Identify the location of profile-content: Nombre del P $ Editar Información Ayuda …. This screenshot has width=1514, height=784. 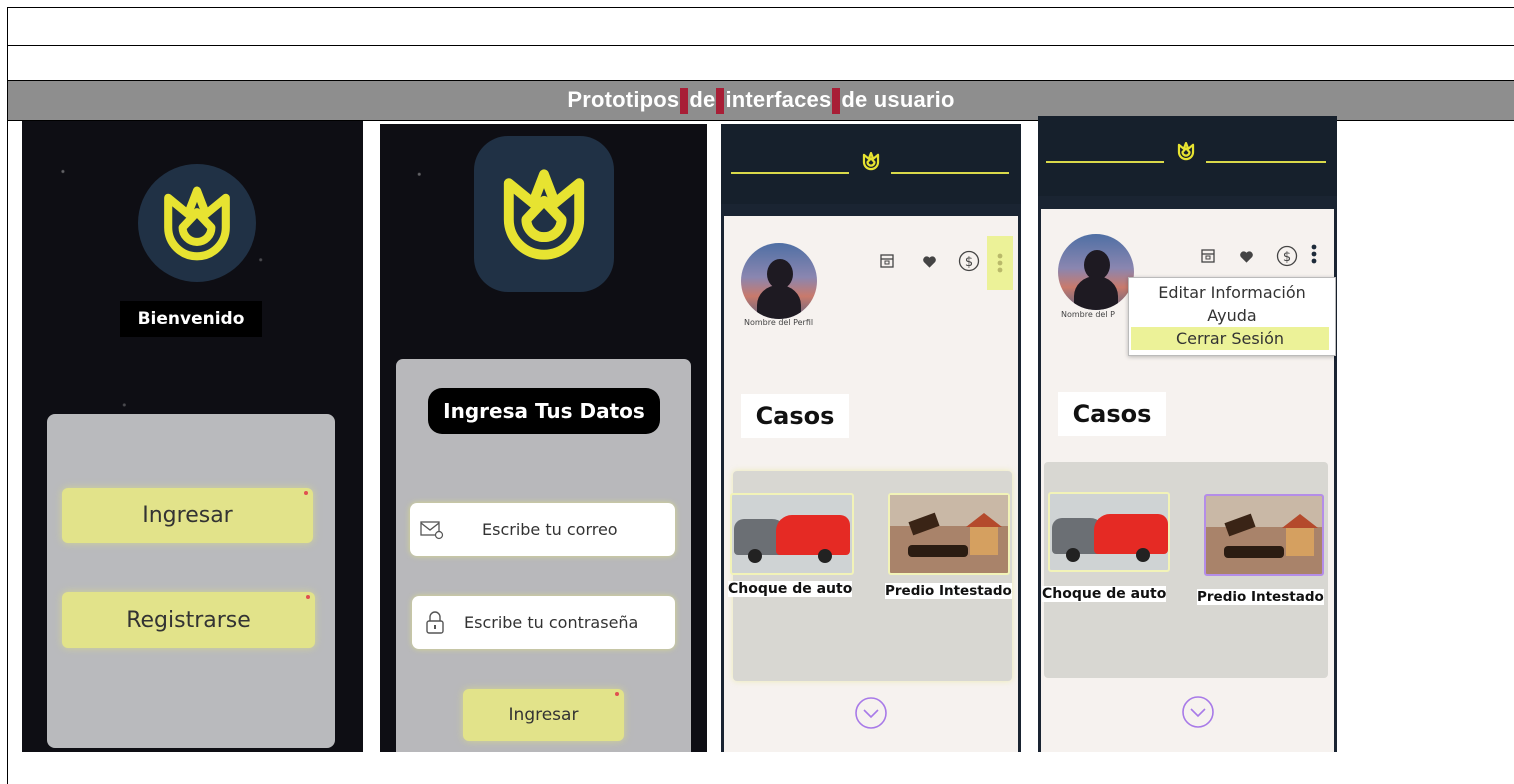
(1188, 480).